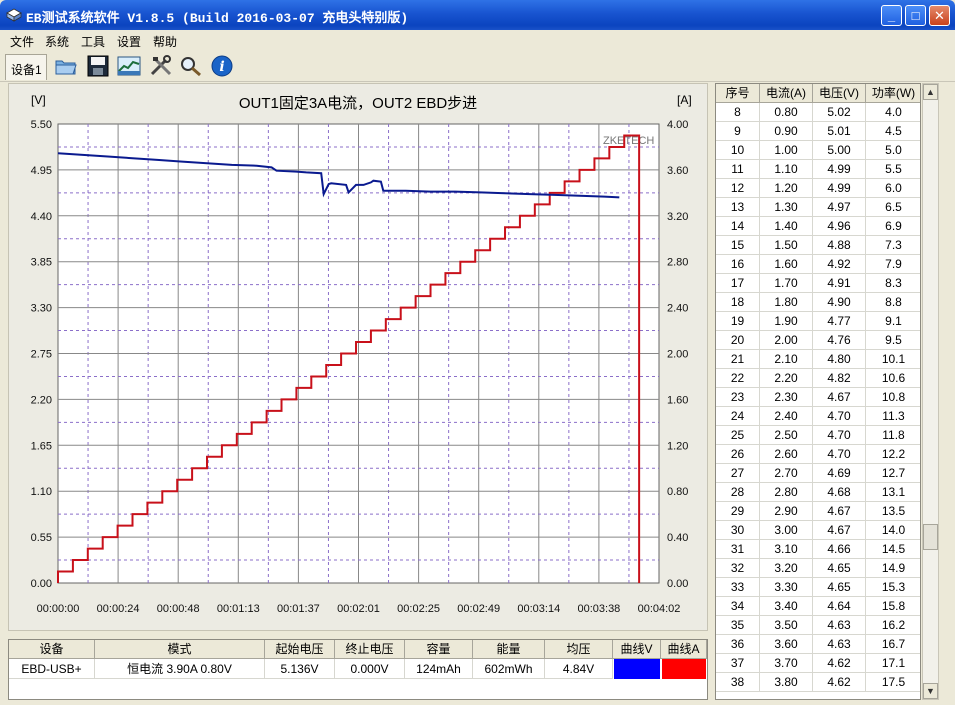 The width and height of the screenshot is (955, 705). I want to click on table-row: 29 2.90 4.67 13.5, so click(818, 511).